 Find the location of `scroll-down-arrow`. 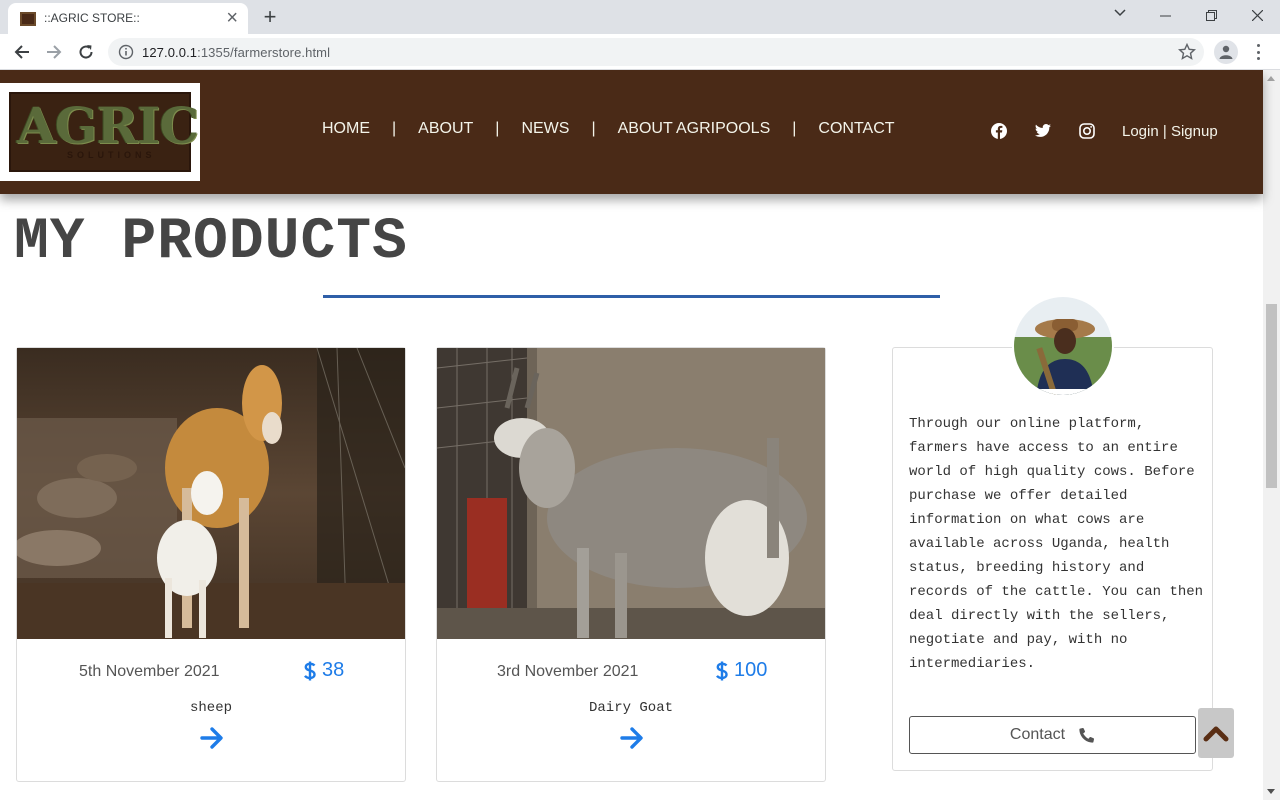

scroll-down-arrow is located at coordinates (1271, 791).